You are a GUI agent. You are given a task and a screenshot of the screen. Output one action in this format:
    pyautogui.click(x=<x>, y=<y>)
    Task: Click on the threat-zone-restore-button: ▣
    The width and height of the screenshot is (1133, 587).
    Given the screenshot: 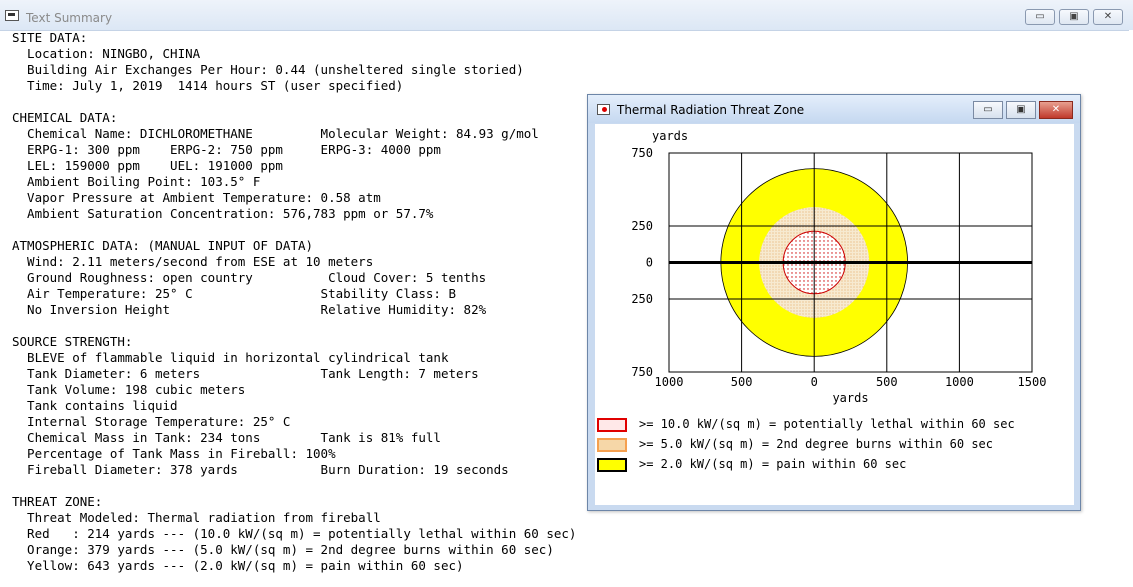 What is the action you would take?
    pyautogui.click(x=1021, y=110)
    